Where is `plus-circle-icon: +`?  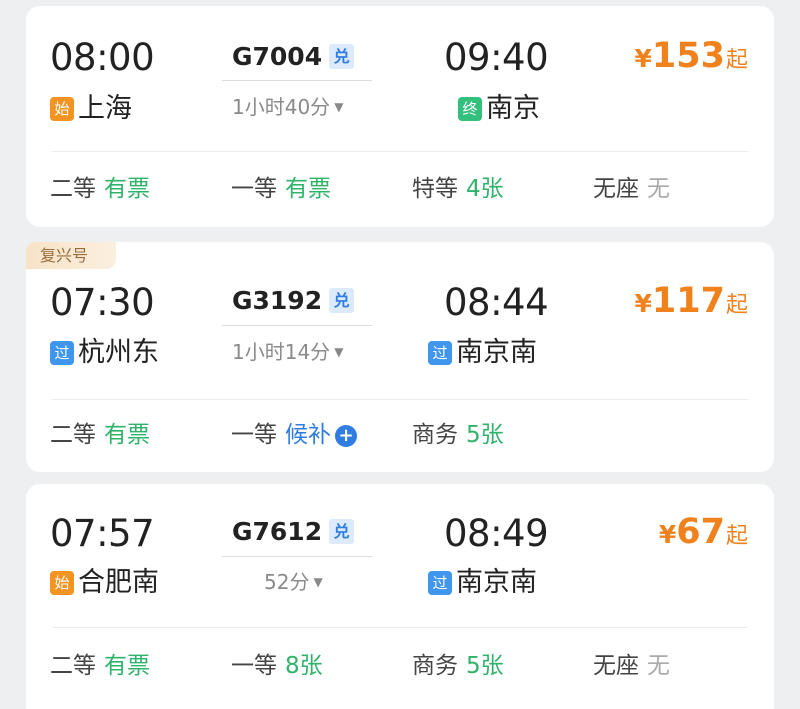 plus-circle-icon: + is located at coordinates (346, 435).